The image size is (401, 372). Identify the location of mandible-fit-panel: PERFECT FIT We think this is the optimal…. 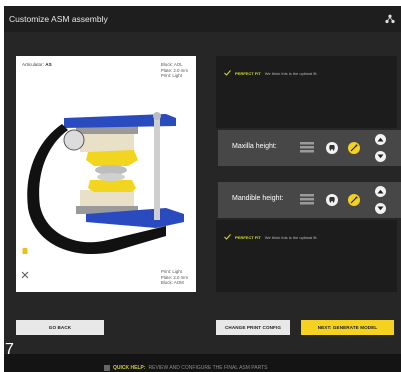
(306, 256).